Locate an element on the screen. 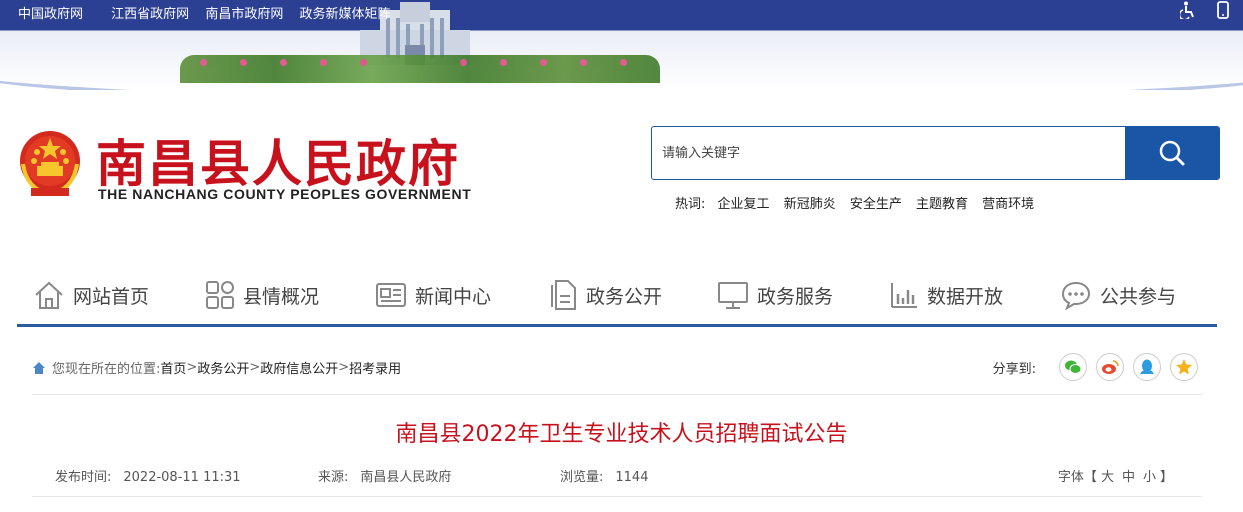 This screenshot has width=1243, height=512. source-label: 来源: is located at coordinates (333, 477).